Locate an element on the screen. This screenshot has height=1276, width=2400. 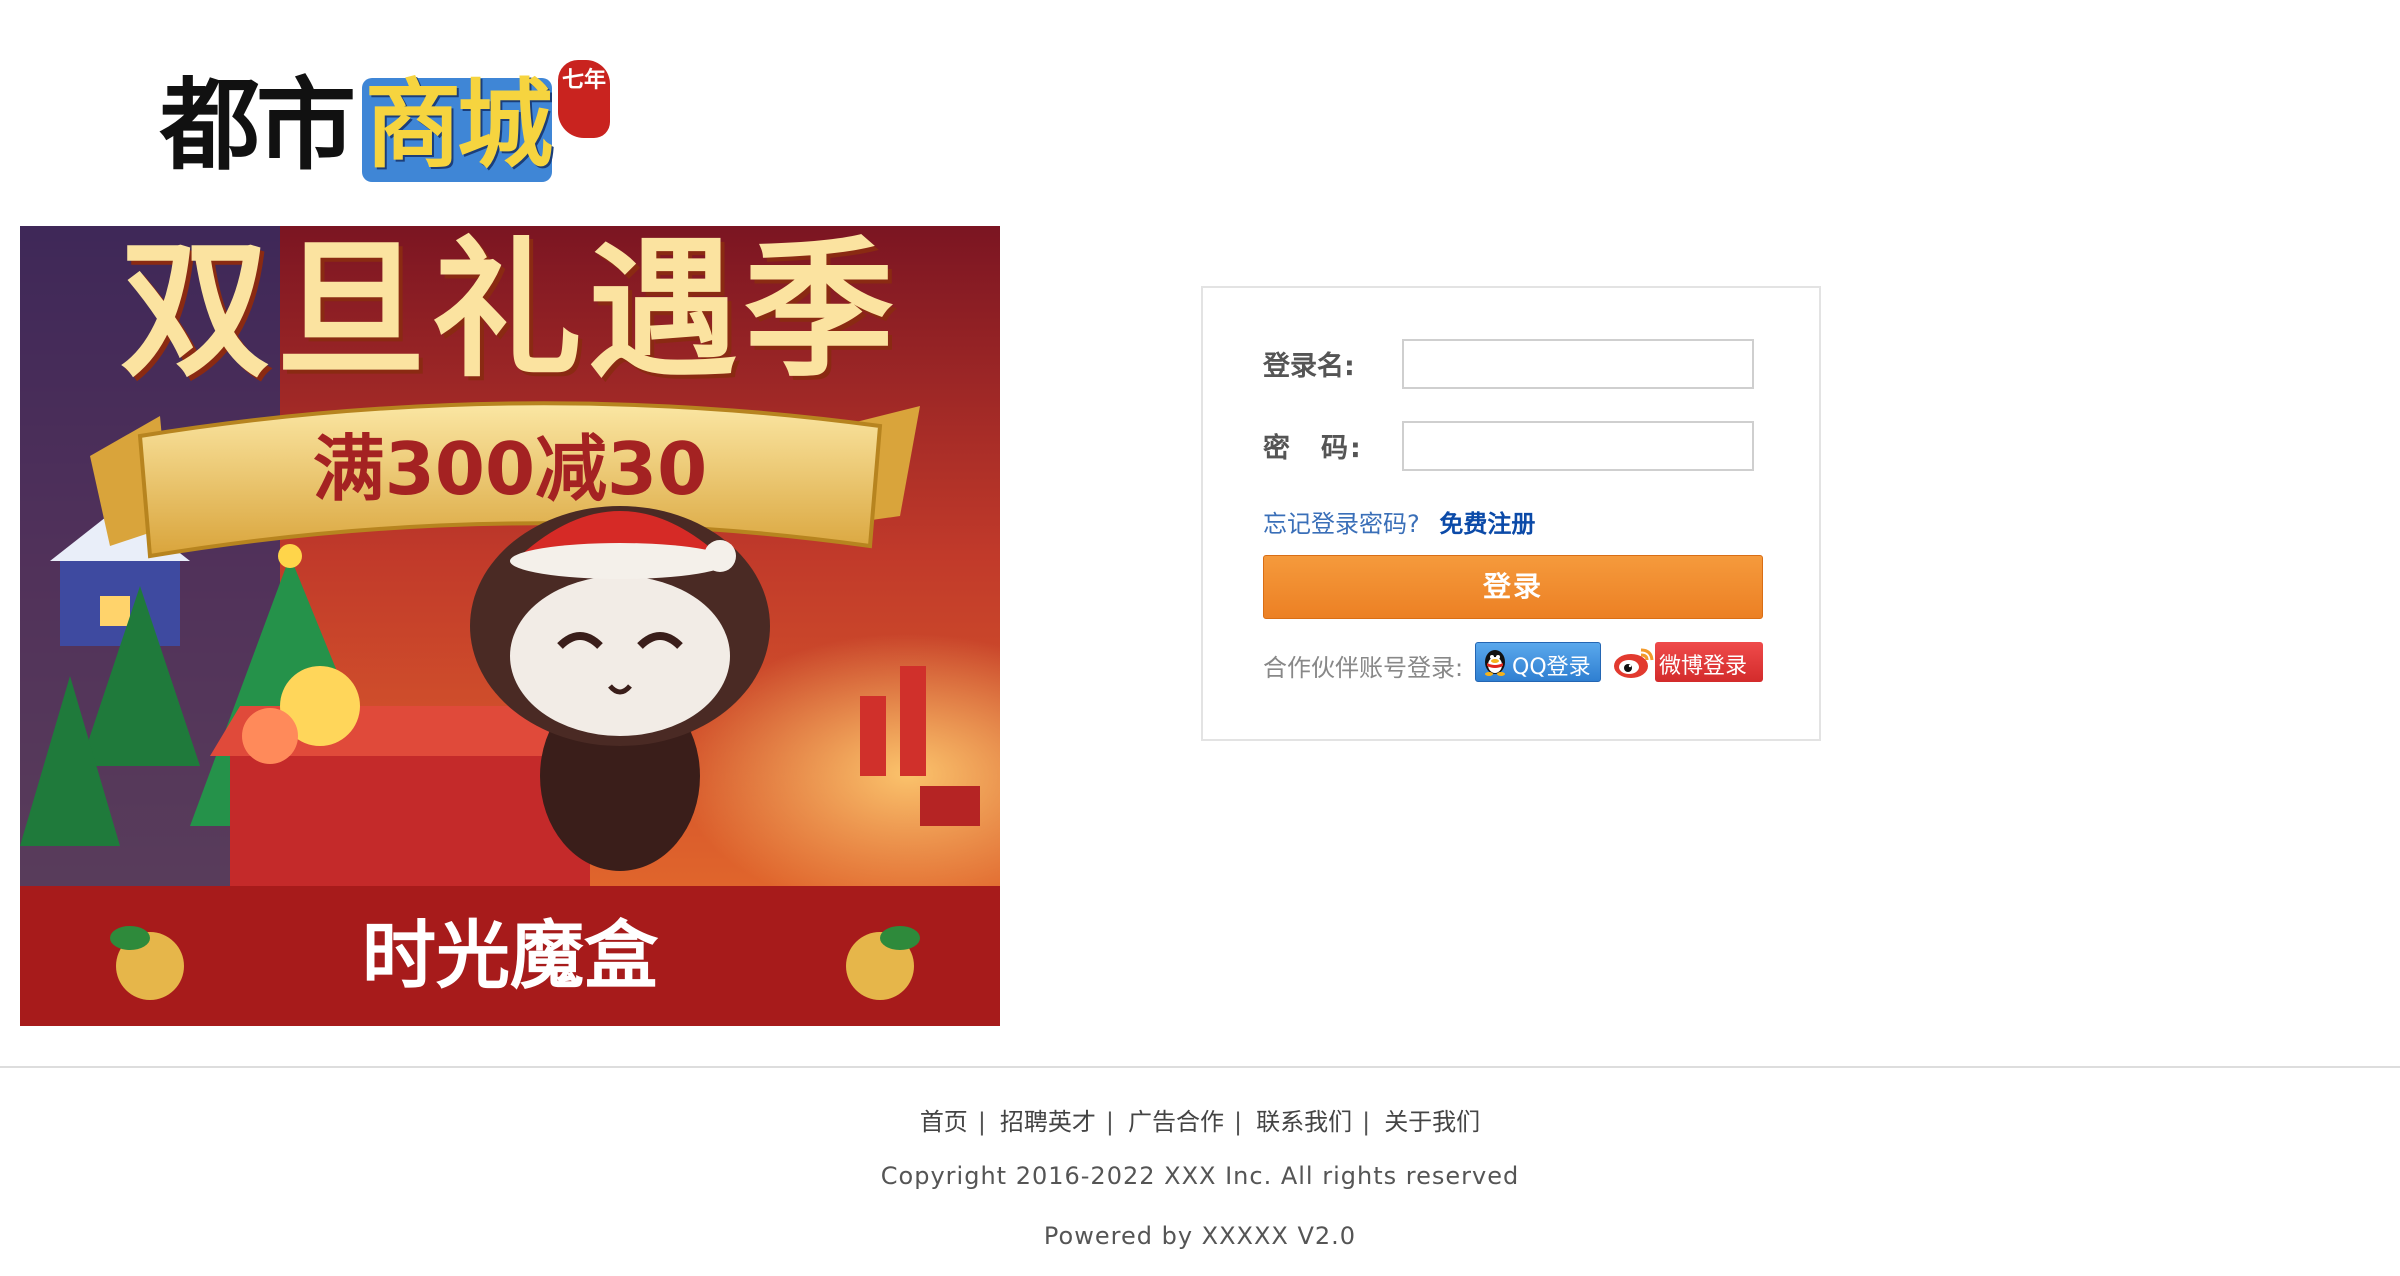
qq-penguin-icon is located at coordinates (1495, 663).